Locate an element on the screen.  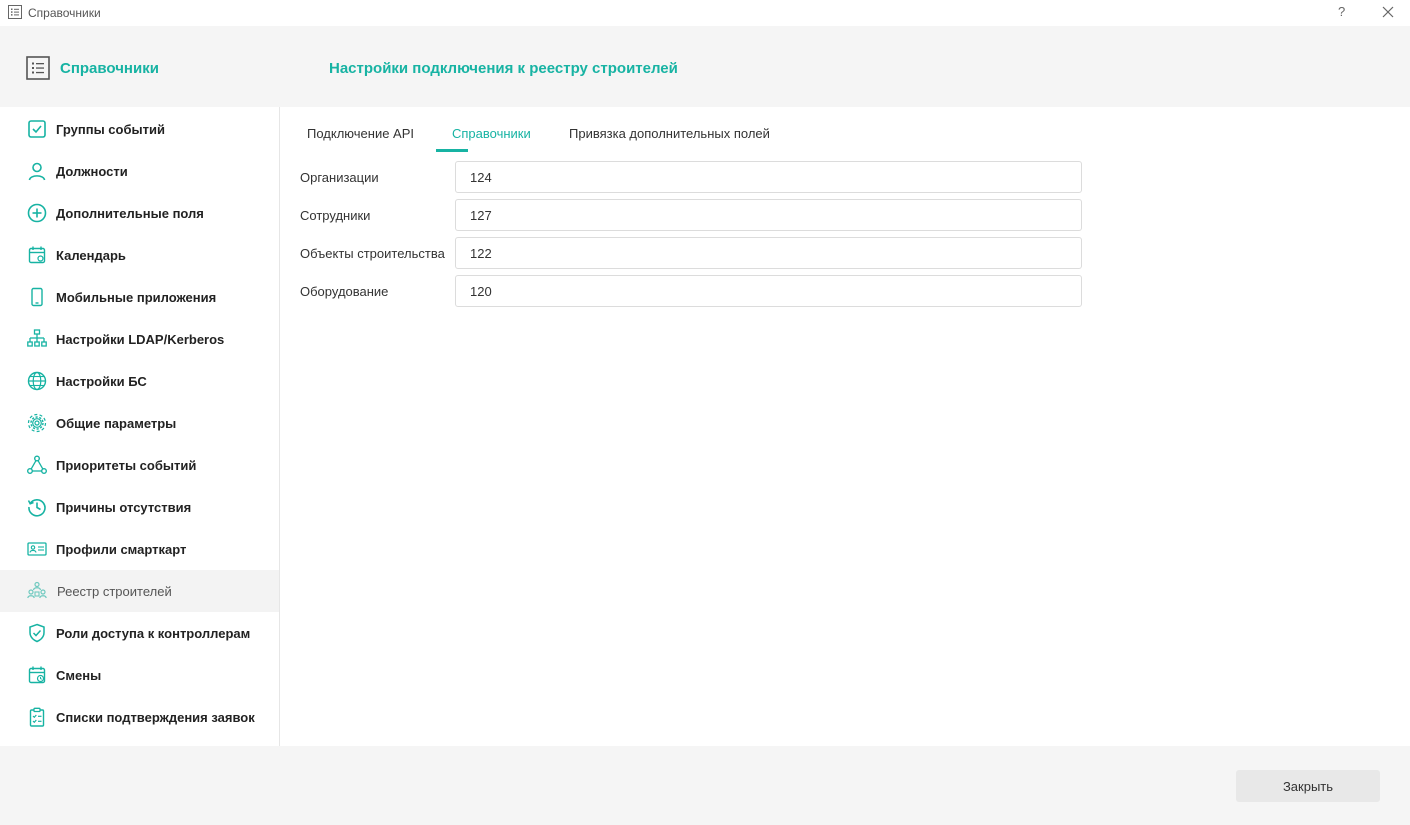
sidebar-item-event-priorities: Приоритеты событий is located at coordinates (139, 465).